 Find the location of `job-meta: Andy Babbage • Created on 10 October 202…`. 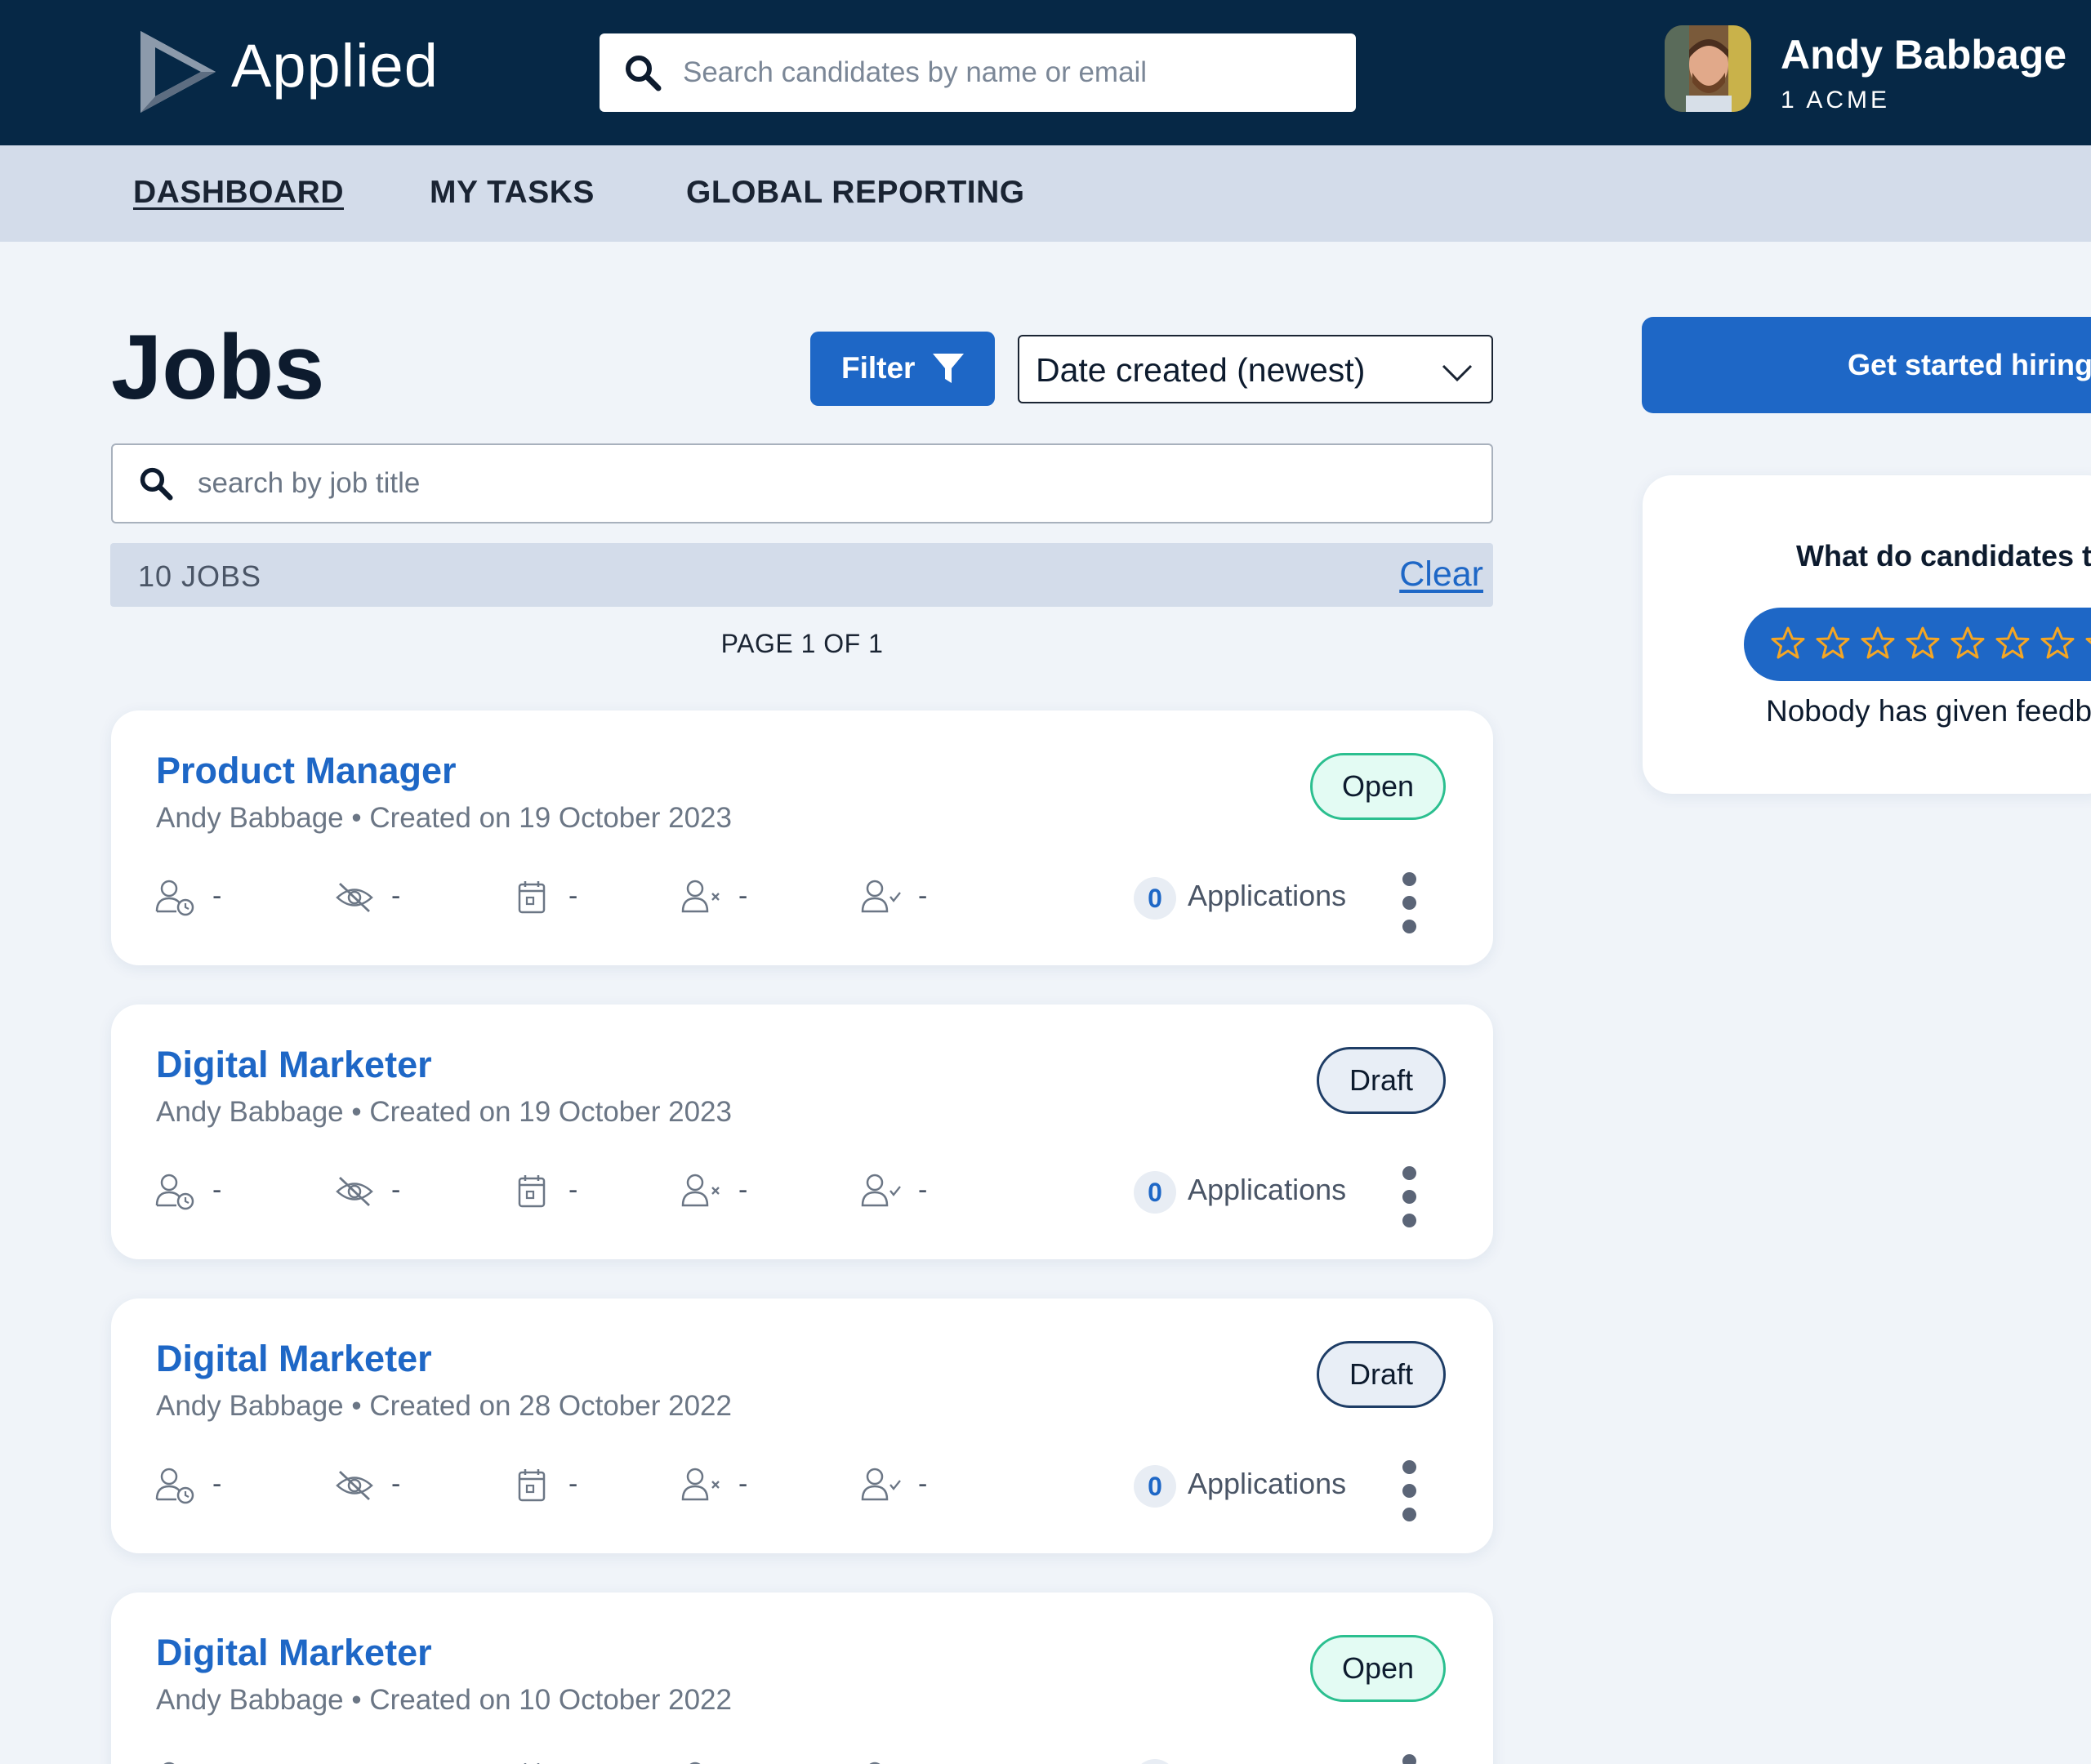

job-meta: Andy Babbage • Created on 10 October 202… is located at coordinates (444, 1700).